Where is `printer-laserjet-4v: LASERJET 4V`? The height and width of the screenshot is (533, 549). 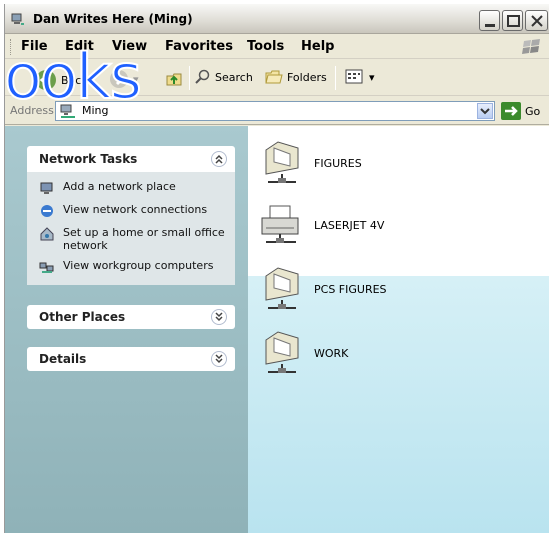
printer-laserjet-4v: LASERJET 4V is located at coordinates (321, 225).